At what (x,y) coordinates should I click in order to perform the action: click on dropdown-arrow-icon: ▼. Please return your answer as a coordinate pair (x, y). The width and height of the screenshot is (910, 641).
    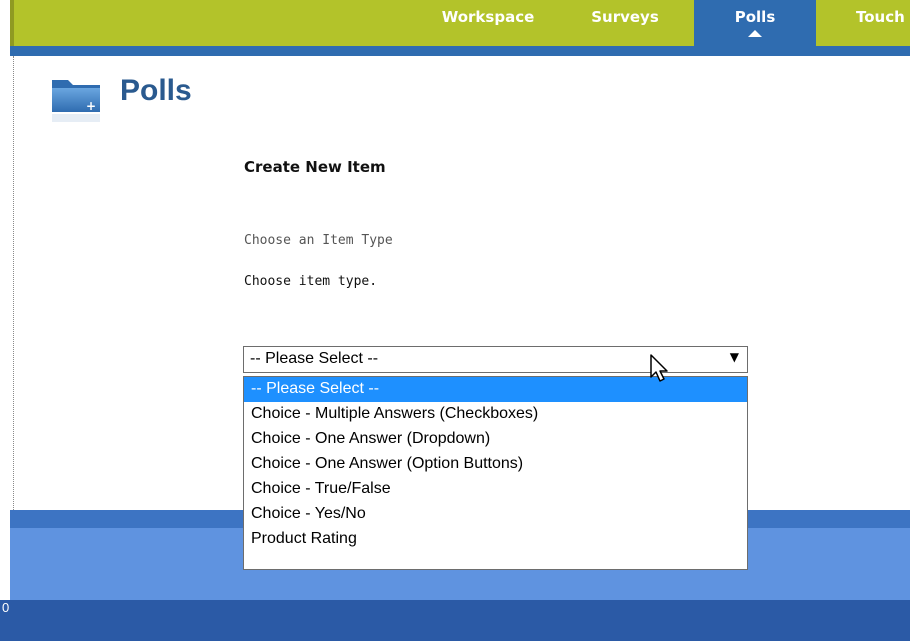
    Looking at the image, I should click on (734, 357).